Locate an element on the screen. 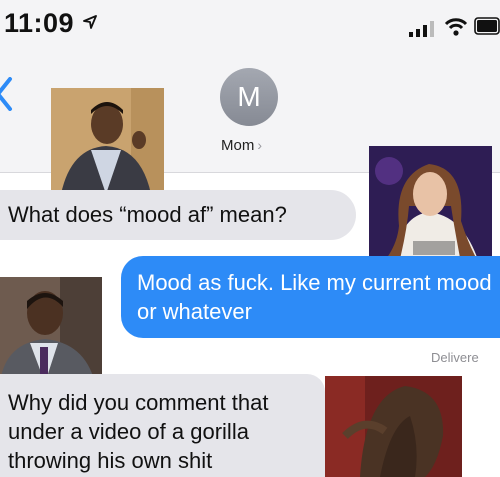 Image resolution: width=500 pixels, height=477 pixels. back-chevron-icon is located at coordinates (7, 94).